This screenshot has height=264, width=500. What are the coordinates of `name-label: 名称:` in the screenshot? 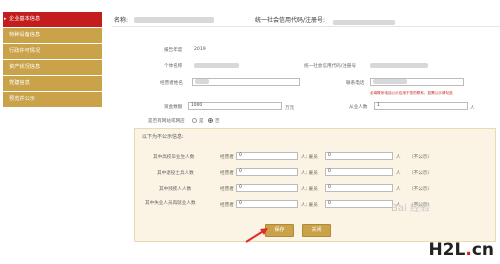 It's located at (121, 20).